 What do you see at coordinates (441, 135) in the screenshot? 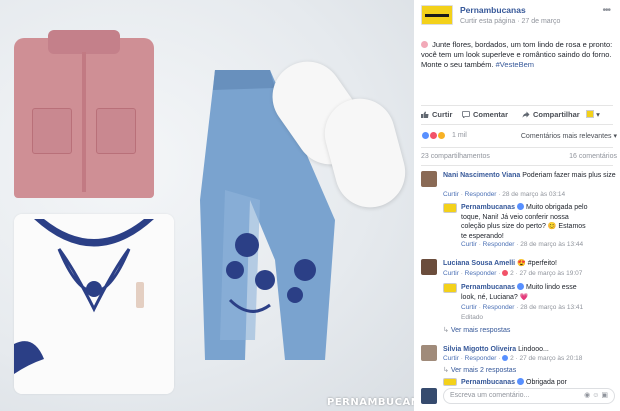
I see `wow-reaction-icon` at bounding box center [441, 135].